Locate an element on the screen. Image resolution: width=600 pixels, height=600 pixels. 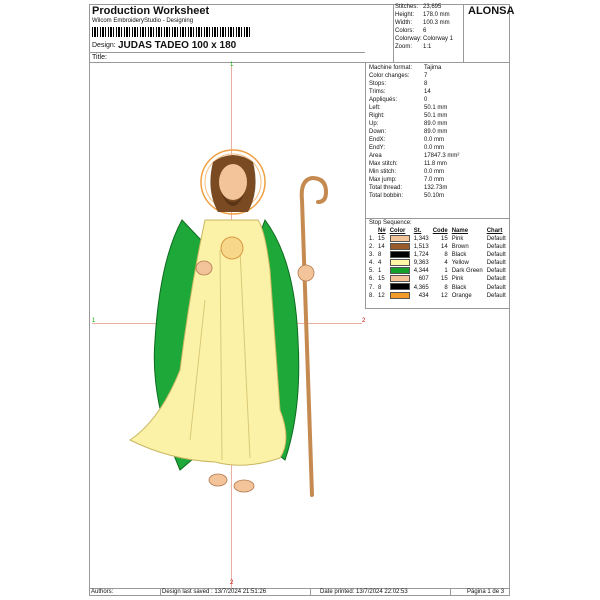
col-header: Name is located at coordinates (460, 231).